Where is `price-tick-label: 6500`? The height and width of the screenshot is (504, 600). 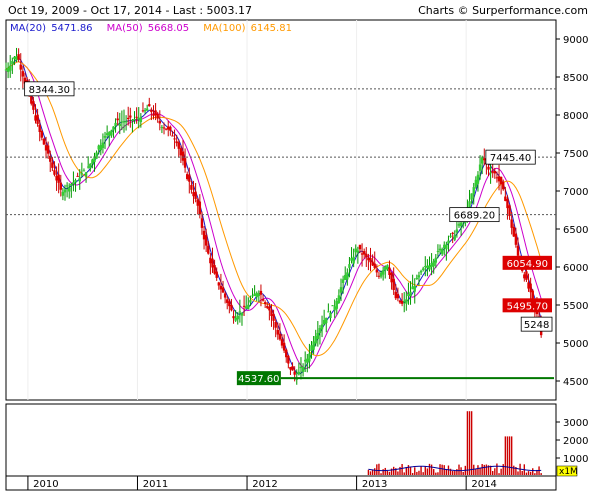 price-tick-label: 6500 is located at coordinates (575, 230).